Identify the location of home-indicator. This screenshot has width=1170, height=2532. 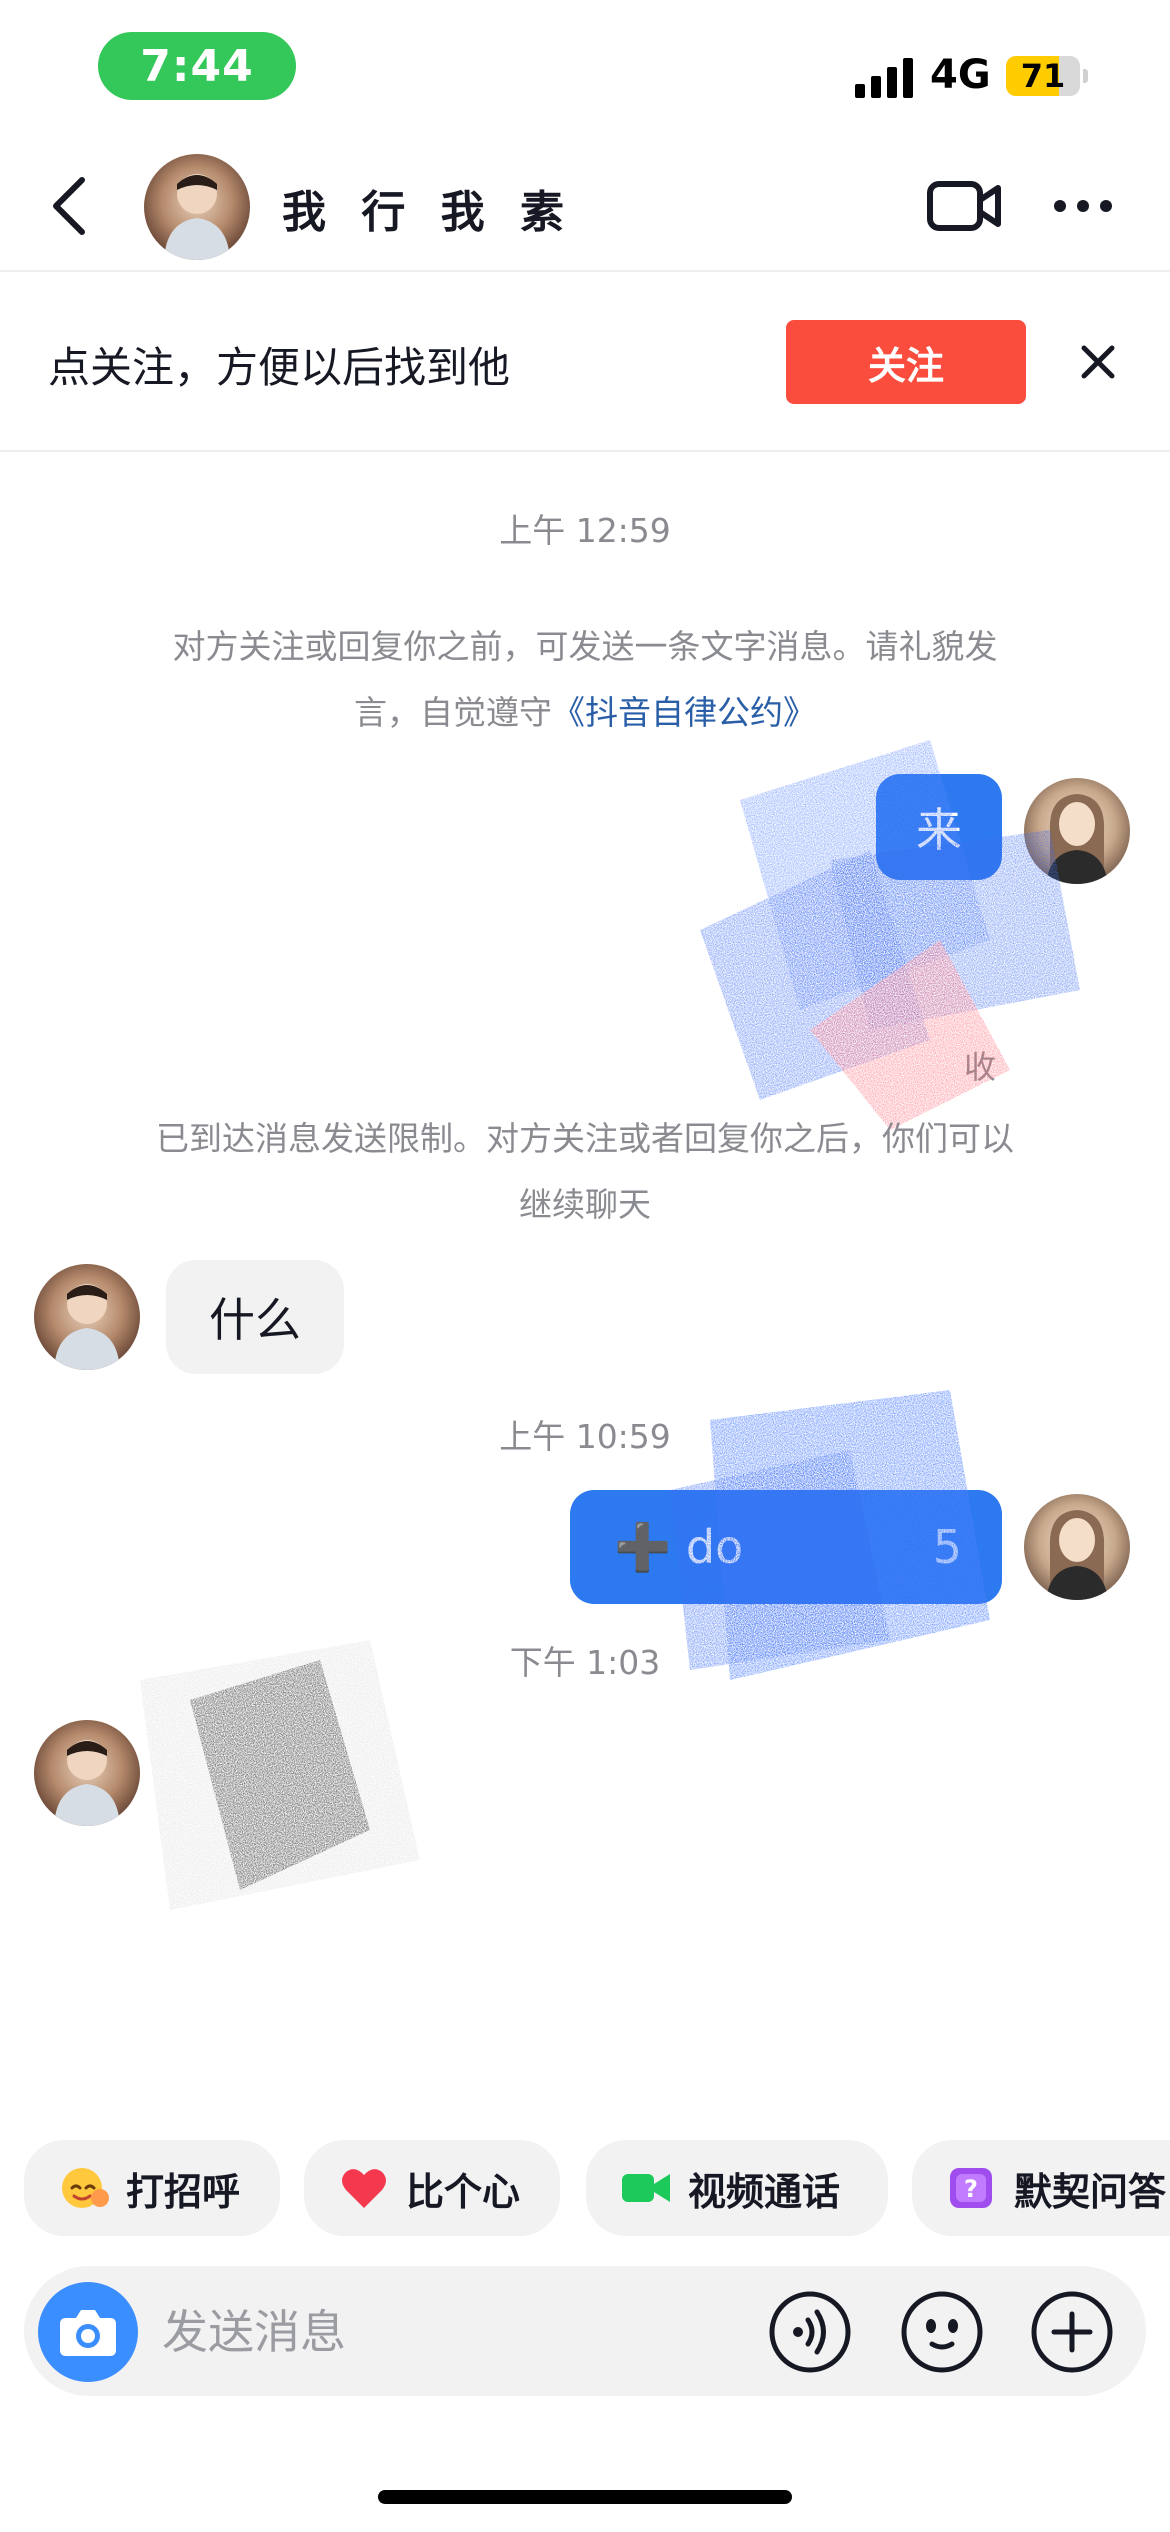
(585, 2497).